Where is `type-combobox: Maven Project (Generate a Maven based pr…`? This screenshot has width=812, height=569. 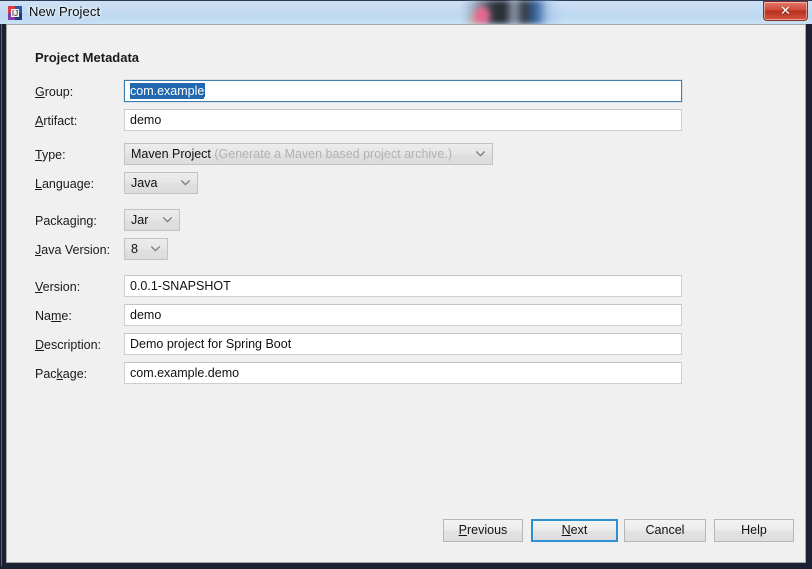 type-combobox: Maven Project (Generate a Maven based pr… is located at coordinates (308, 154).